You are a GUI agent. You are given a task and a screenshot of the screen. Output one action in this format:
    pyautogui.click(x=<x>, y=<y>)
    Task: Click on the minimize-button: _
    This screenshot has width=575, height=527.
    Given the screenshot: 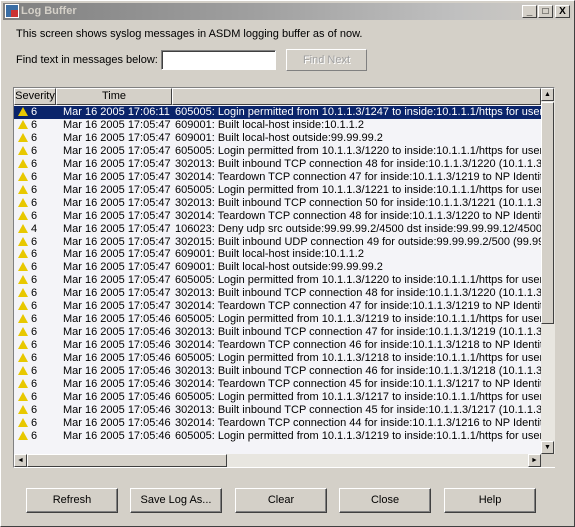 What is the action you would take?
    pyautogui.click(x=529, y=11)
    